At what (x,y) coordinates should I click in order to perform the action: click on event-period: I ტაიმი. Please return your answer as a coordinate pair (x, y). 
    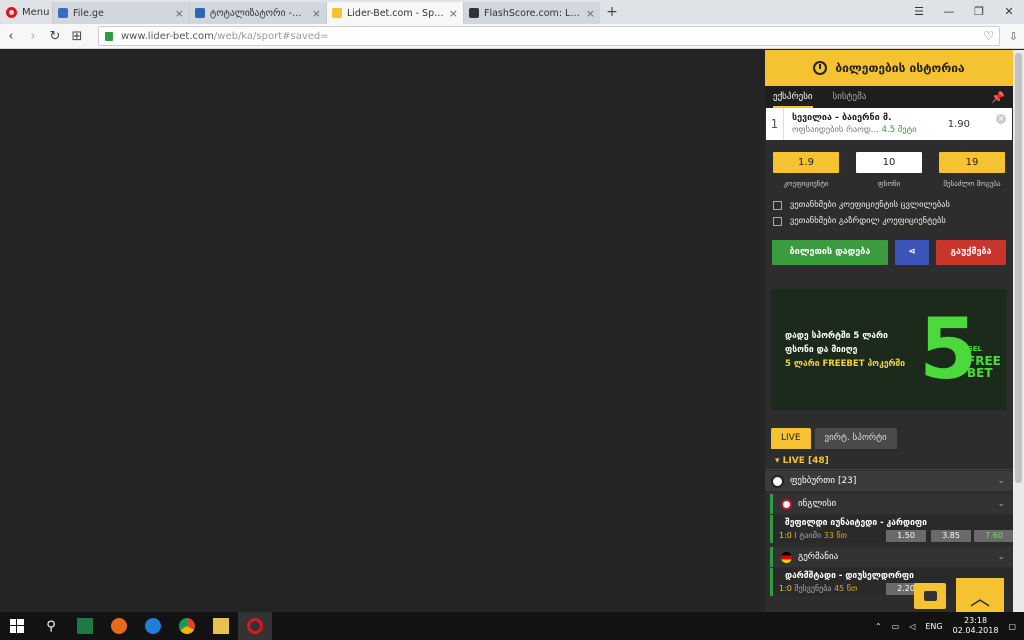
    Looking at the image, I should click on (808, 535).